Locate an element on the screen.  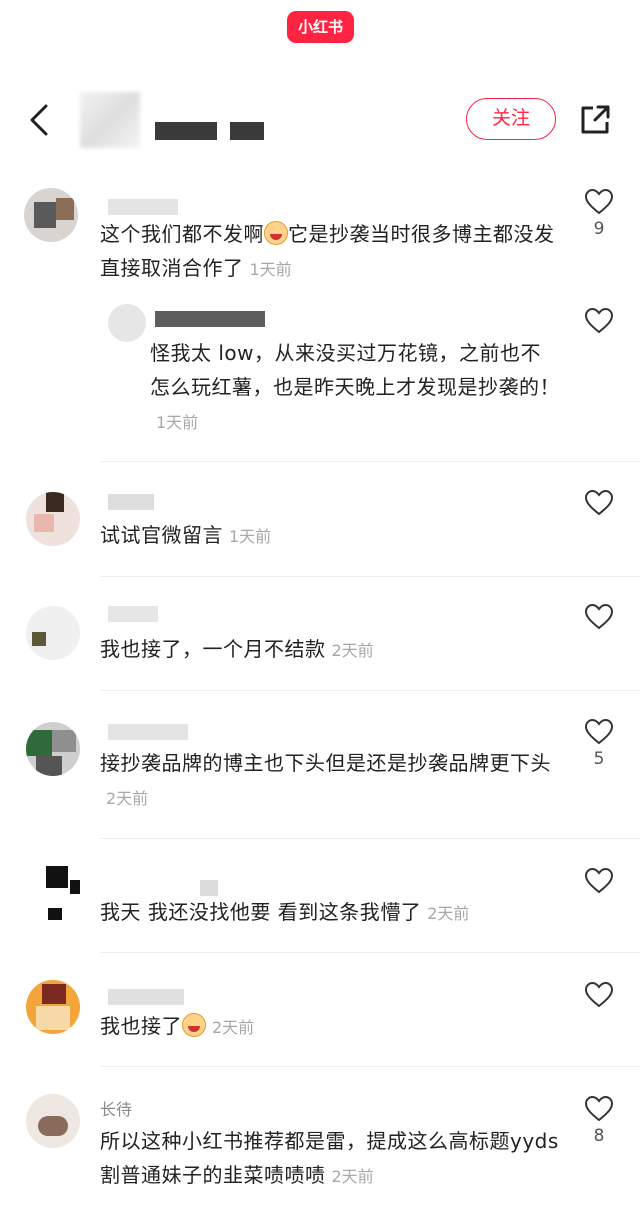
like-button: 8 is located at coordinates (599, 1121).